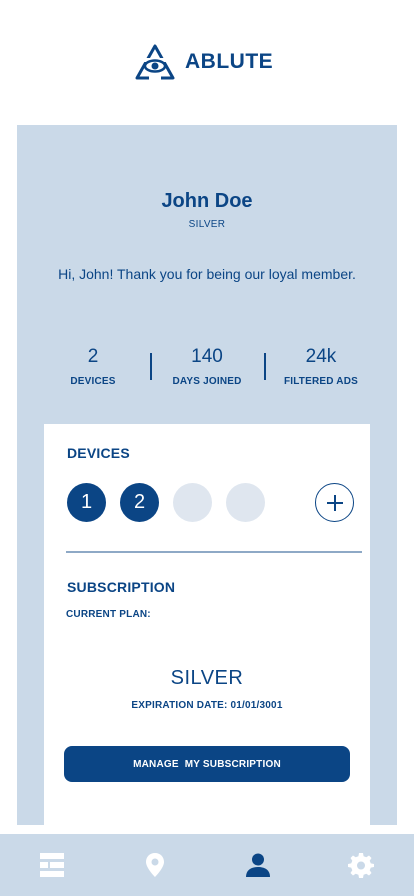 The width and height of the screenshot is (414, 896). I want to click on plus-icon, so click(334, 502).